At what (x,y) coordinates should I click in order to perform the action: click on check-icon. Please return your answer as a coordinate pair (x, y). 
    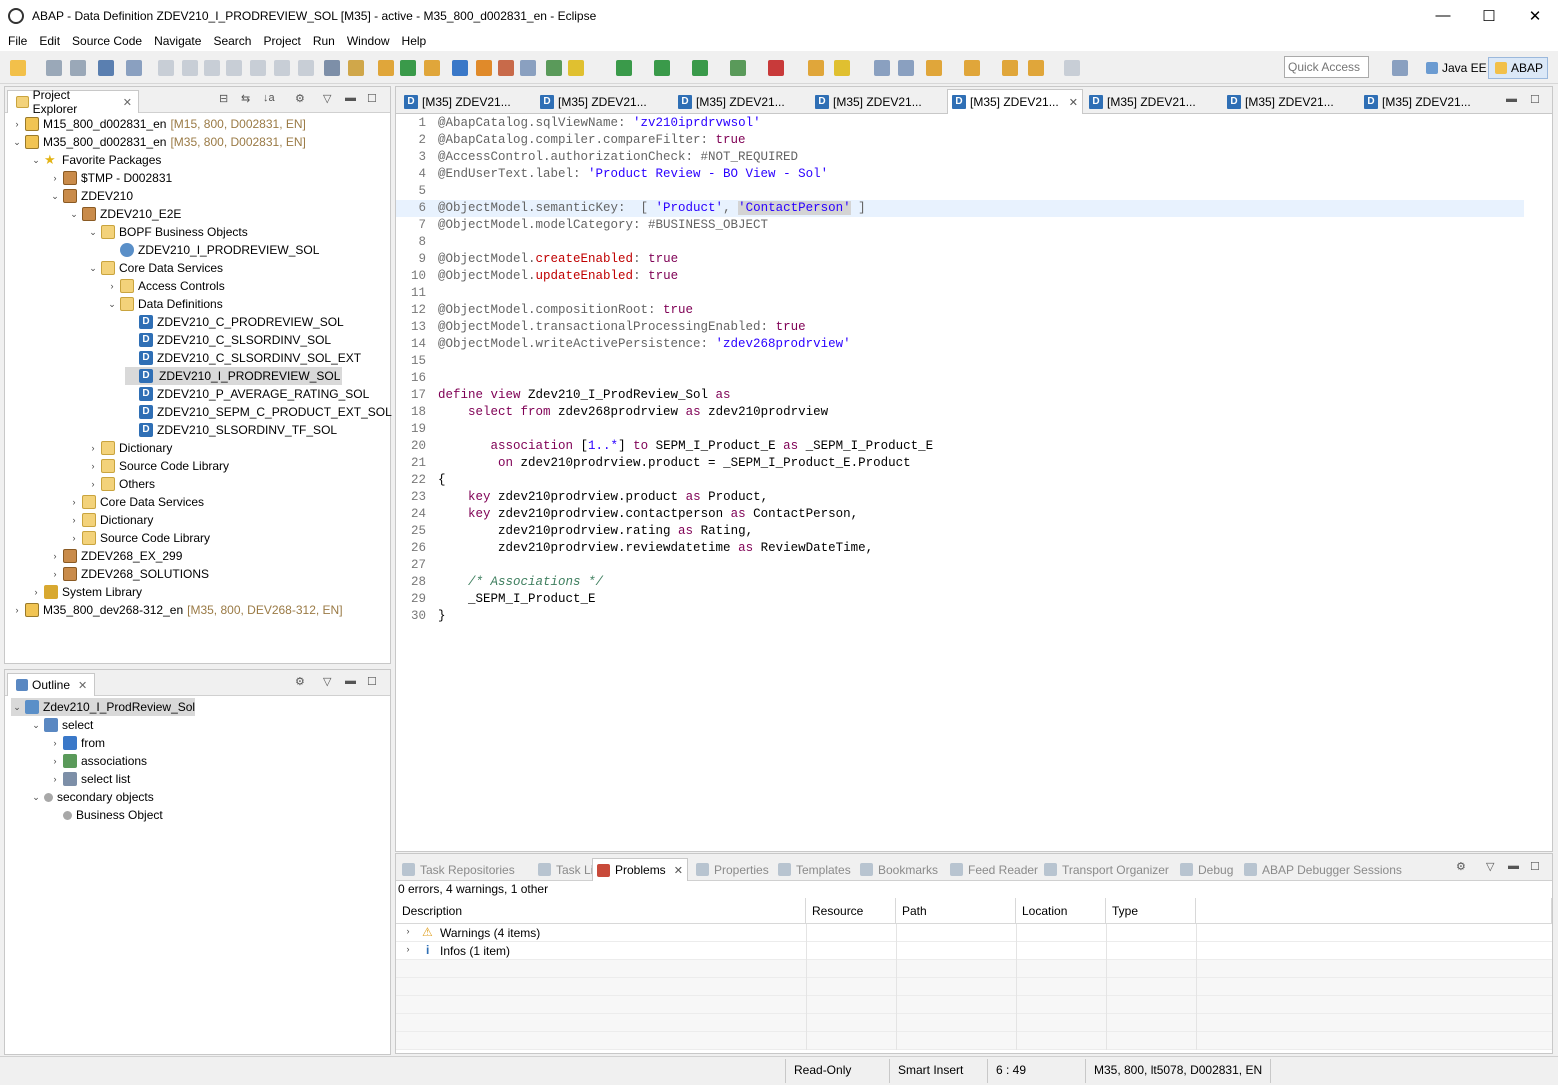
    Looking at the image, I should click on (460, 68).